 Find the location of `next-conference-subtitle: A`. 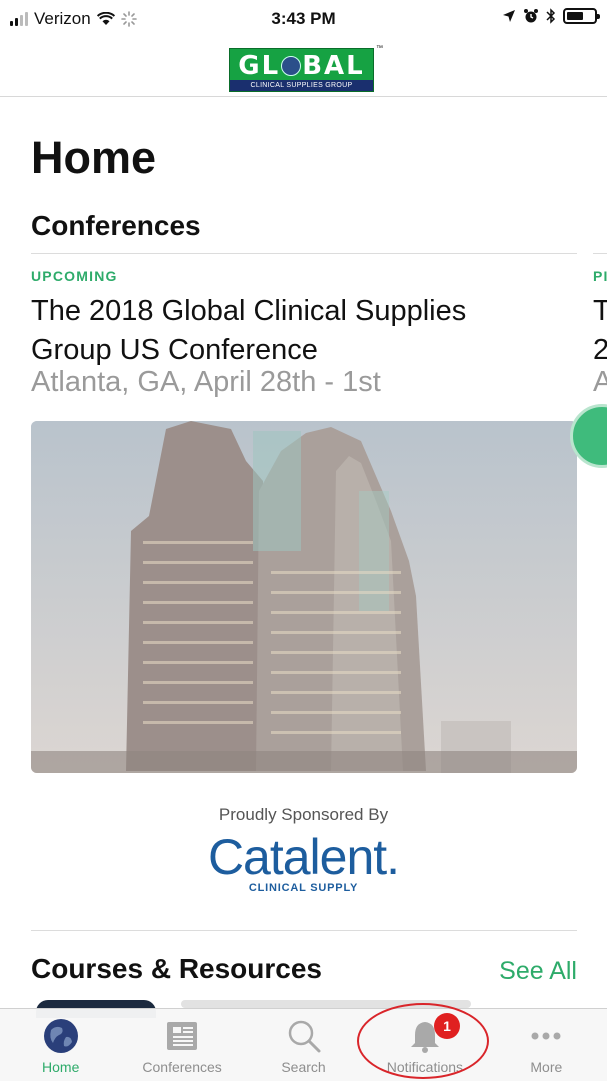

next-conference-subtitle: A is located at coordinates (600, 382).